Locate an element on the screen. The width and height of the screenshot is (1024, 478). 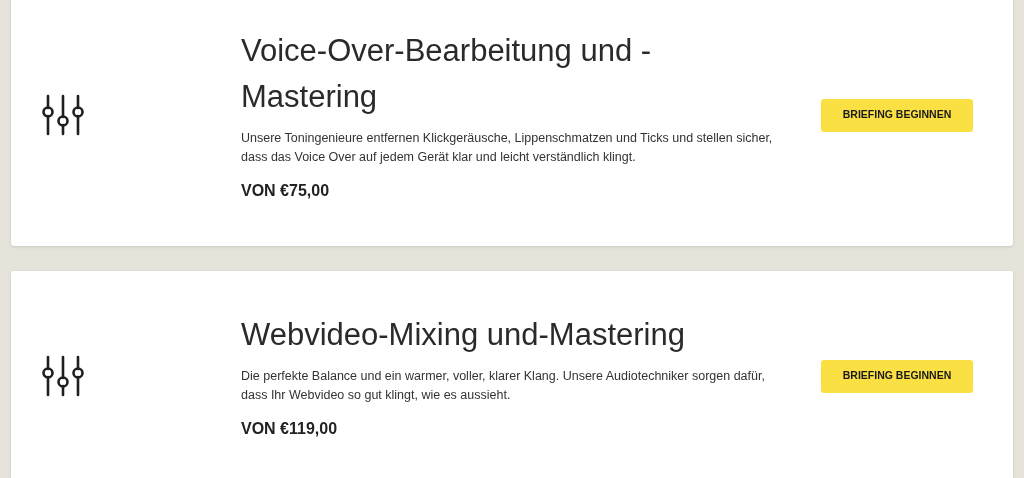
service-title: Webvideo-Mixing und-Mastering is located at coordinates (463, 334).